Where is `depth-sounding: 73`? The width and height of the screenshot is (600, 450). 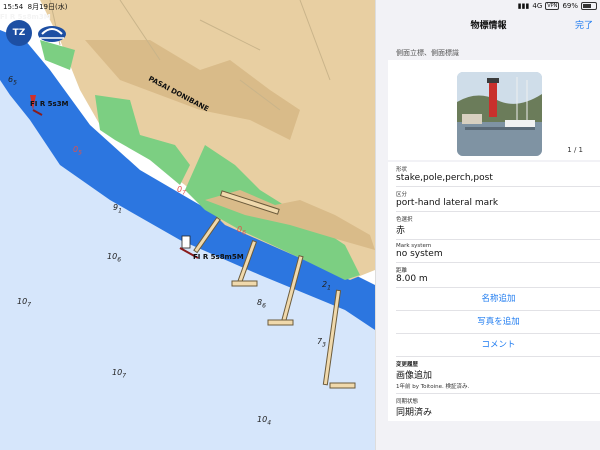
depth-sounding: 73 is located at coordinates (321, 343).